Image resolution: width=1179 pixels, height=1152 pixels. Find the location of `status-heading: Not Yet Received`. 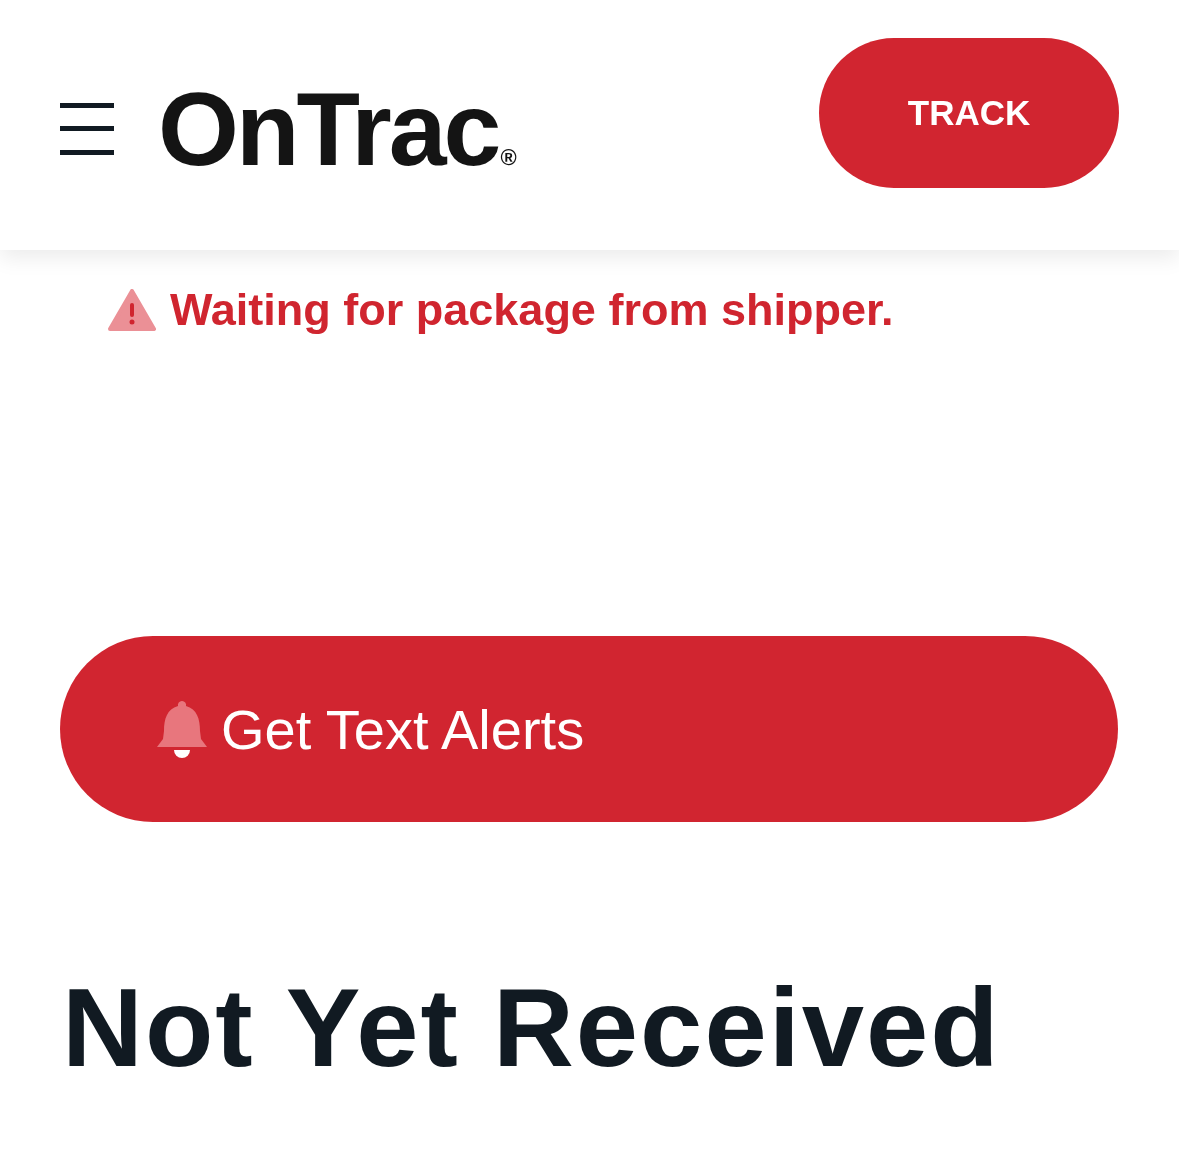

status-heading: Not Yet Received is located at coordinates (532, 1028).